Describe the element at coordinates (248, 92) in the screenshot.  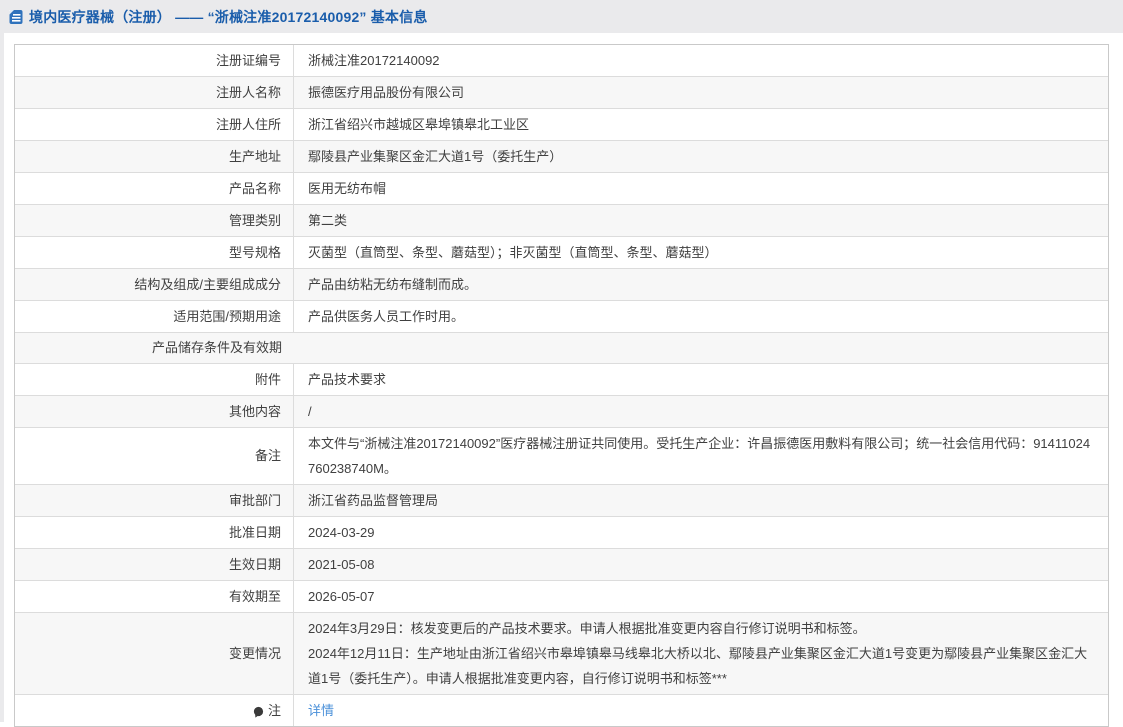
I see `row-label-text: 注册人名称` at that location.